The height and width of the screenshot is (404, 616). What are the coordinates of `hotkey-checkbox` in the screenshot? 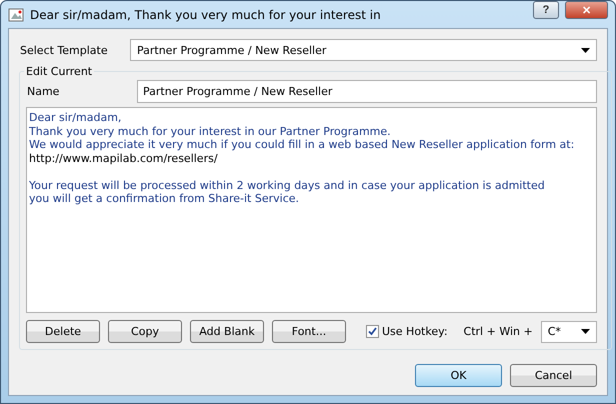 It's located at (372, 331).